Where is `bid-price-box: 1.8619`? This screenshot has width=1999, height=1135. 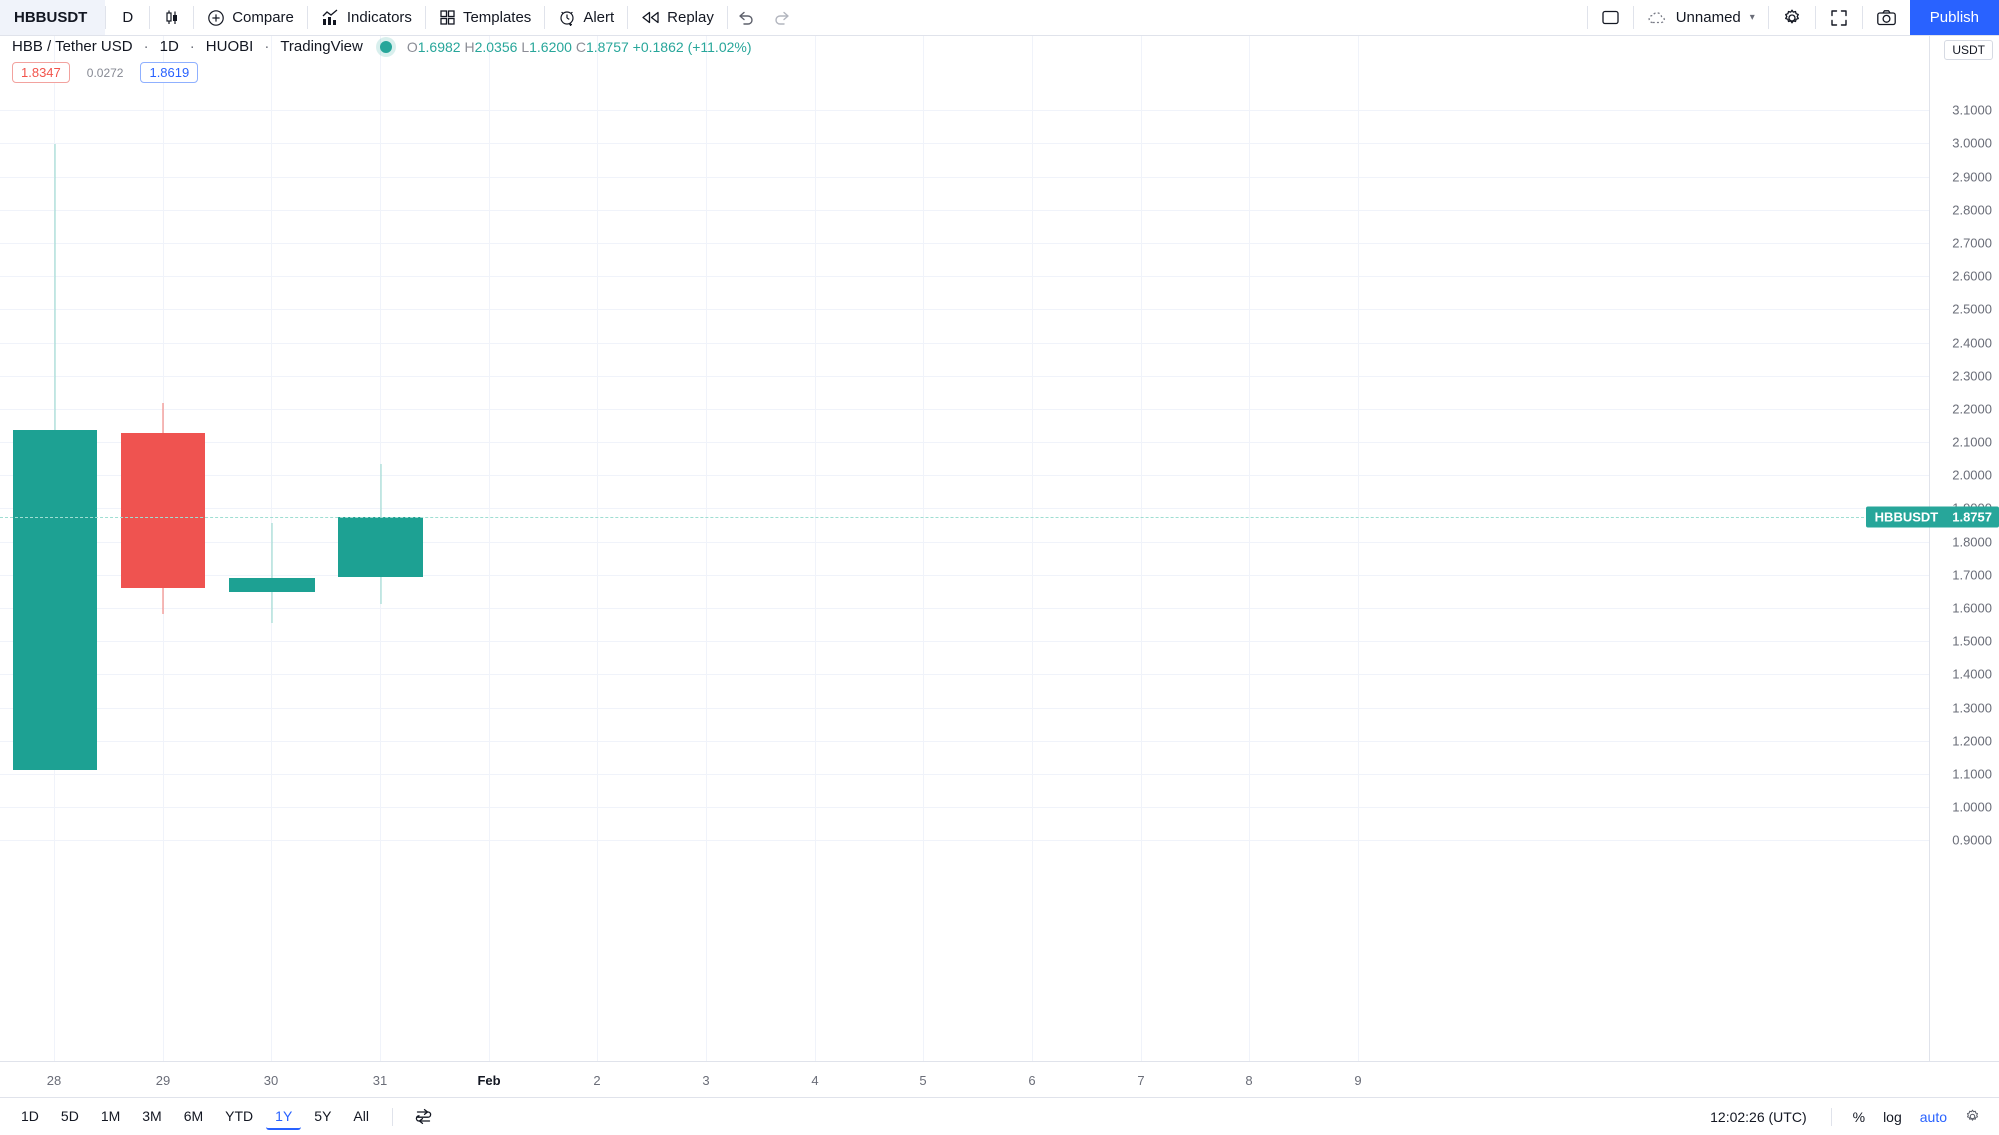 bid-price-box: 1.8619 is located at coordinates (169, 72).